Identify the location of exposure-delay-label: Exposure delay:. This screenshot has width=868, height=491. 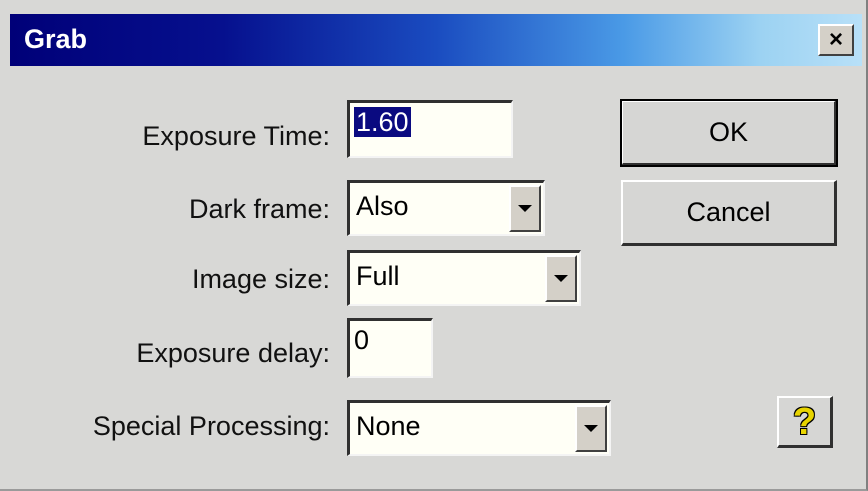
(233, 353).